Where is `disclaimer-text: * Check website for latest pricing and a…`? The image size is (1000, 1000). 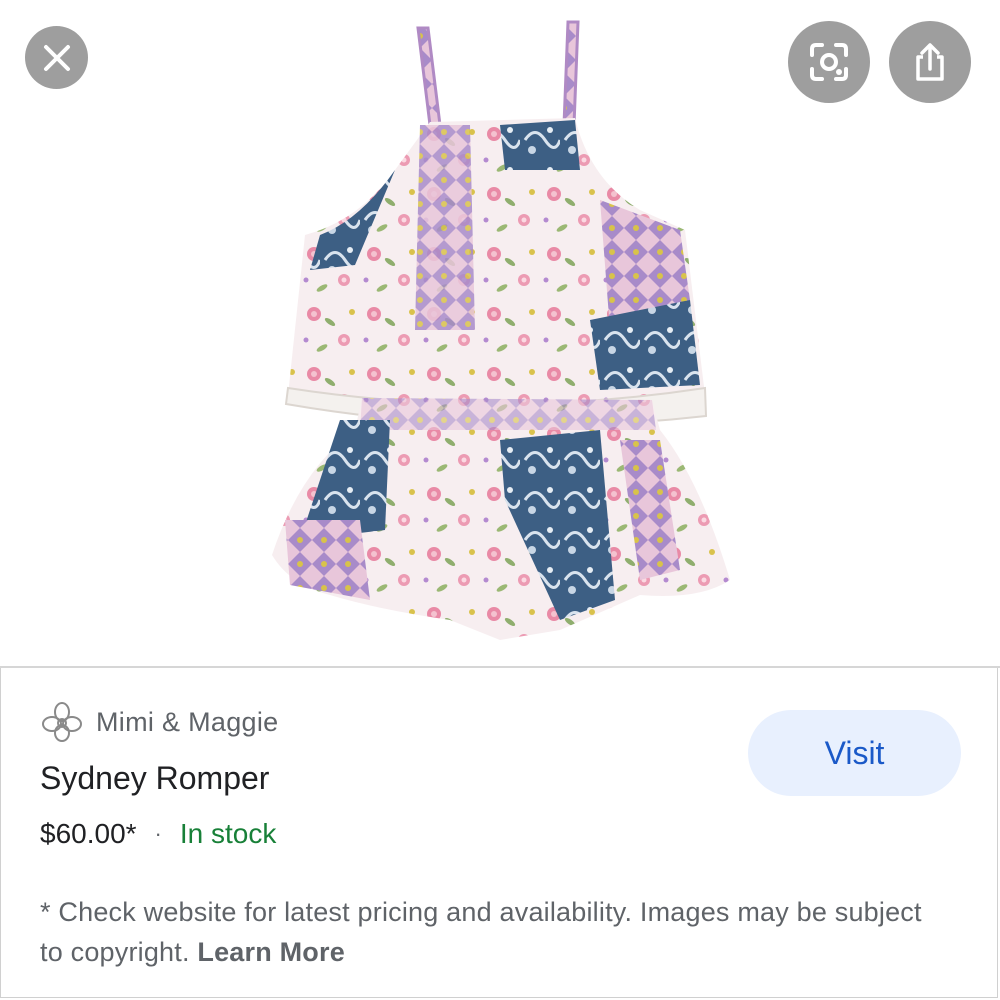
disclaimer-text: * Check website for latest pricing and a… is located at coordinates (481, 932).